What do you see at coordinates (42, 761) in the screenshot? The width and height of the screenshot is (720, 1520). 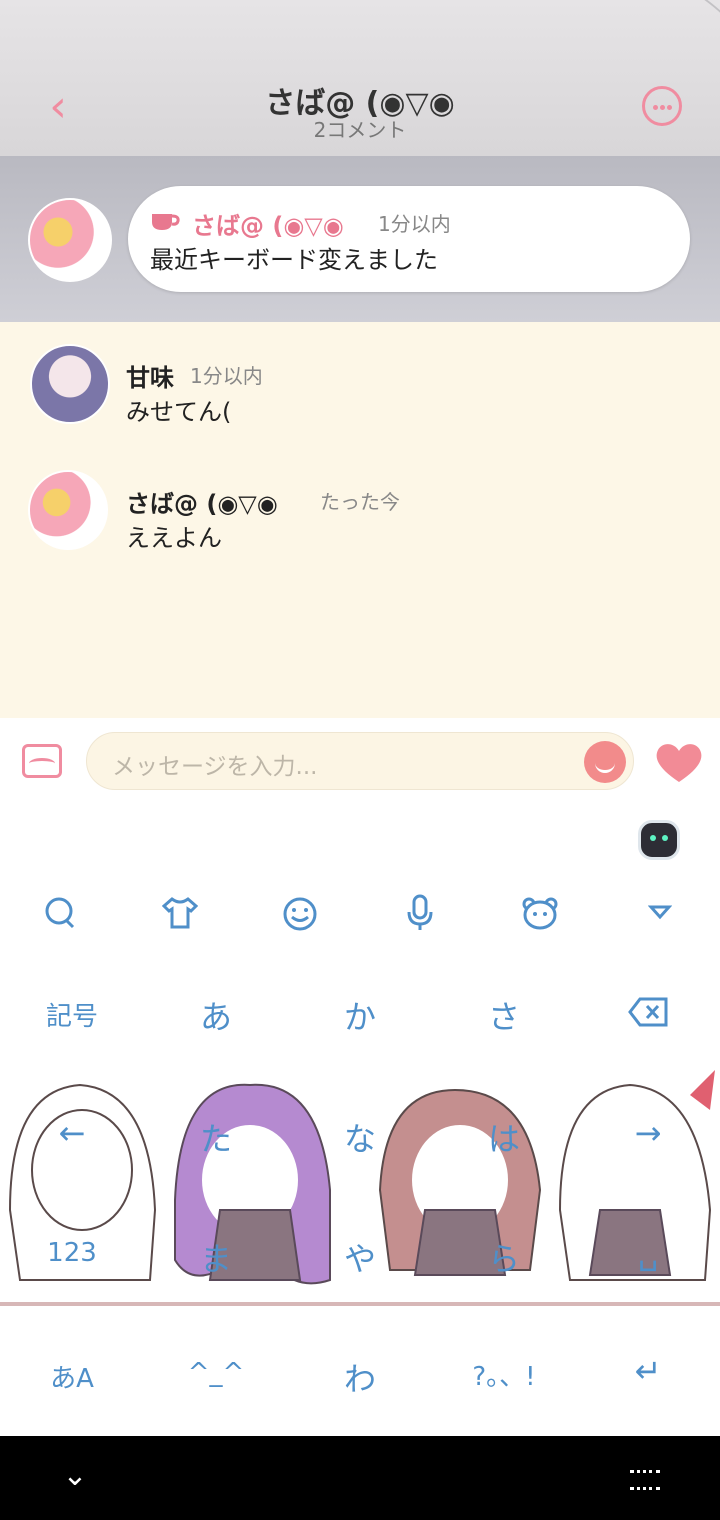 I see `image-icon` at bounding box center [42, 761].